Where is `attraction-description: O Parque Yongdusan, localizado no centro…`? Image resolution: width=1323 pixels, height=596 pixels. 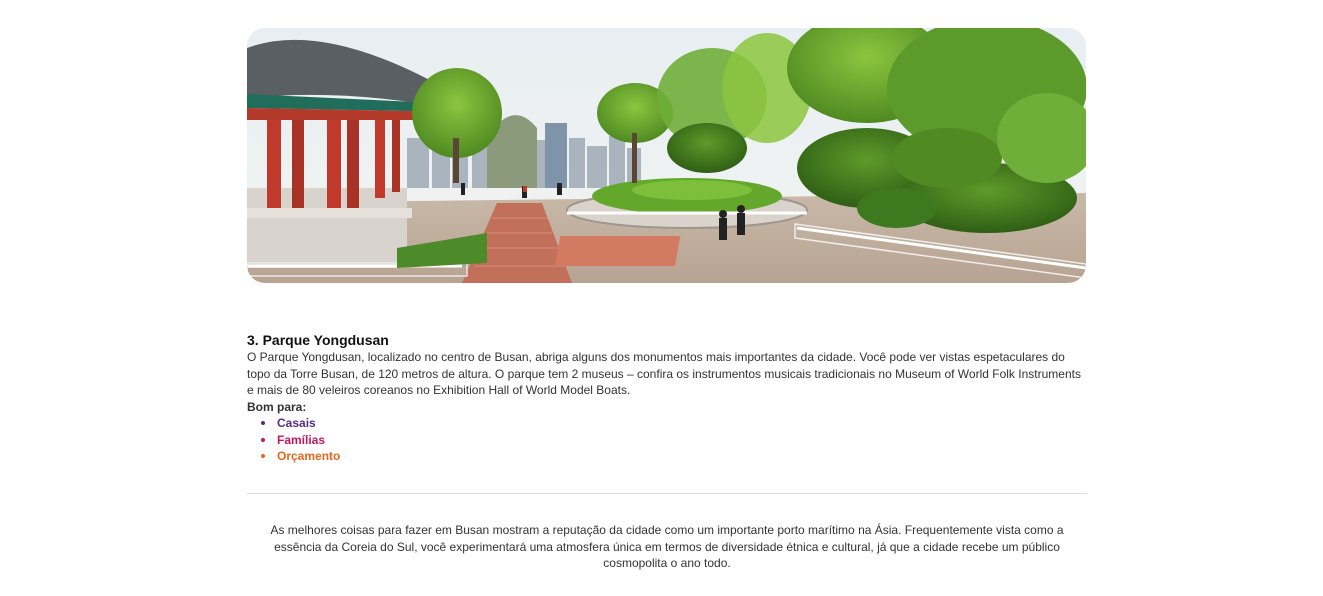 attraction-description: O Parque Yongdusan, localizado no centro… is located at coordinates (664, 373).